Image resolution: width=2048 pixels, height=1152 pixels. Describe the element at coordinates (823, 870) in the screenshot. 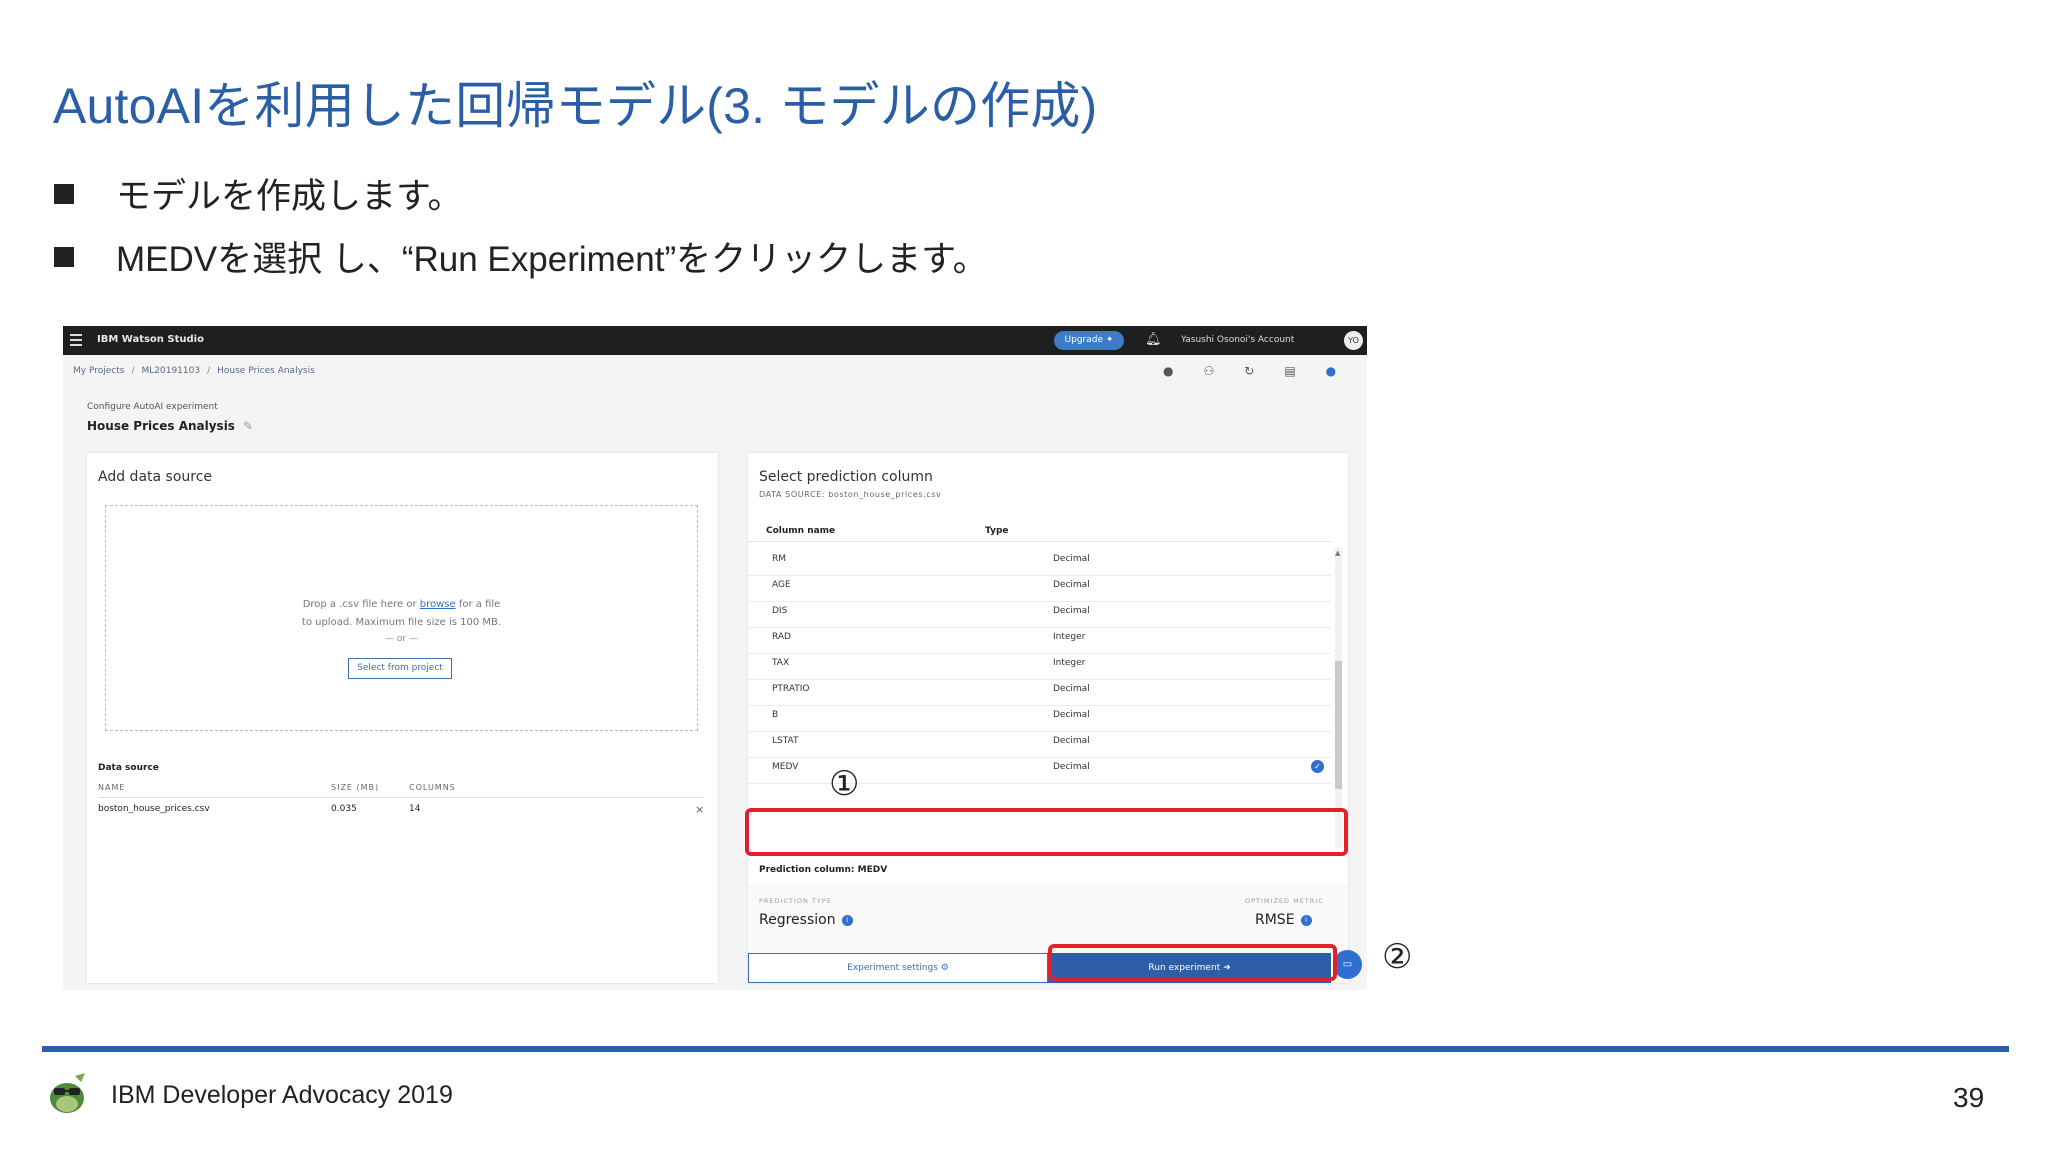

I see `prediction-column-label: Prediction column: MEDV` at that location.